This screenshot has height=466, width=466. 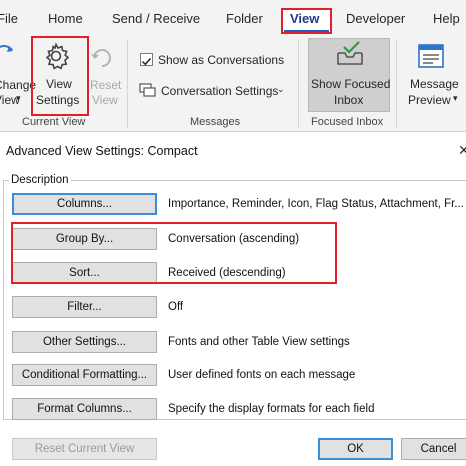 What do you see at coordinates (306, 31) in the screenshot?
I see `tab-view-underline` at bounding box center [306, 31].